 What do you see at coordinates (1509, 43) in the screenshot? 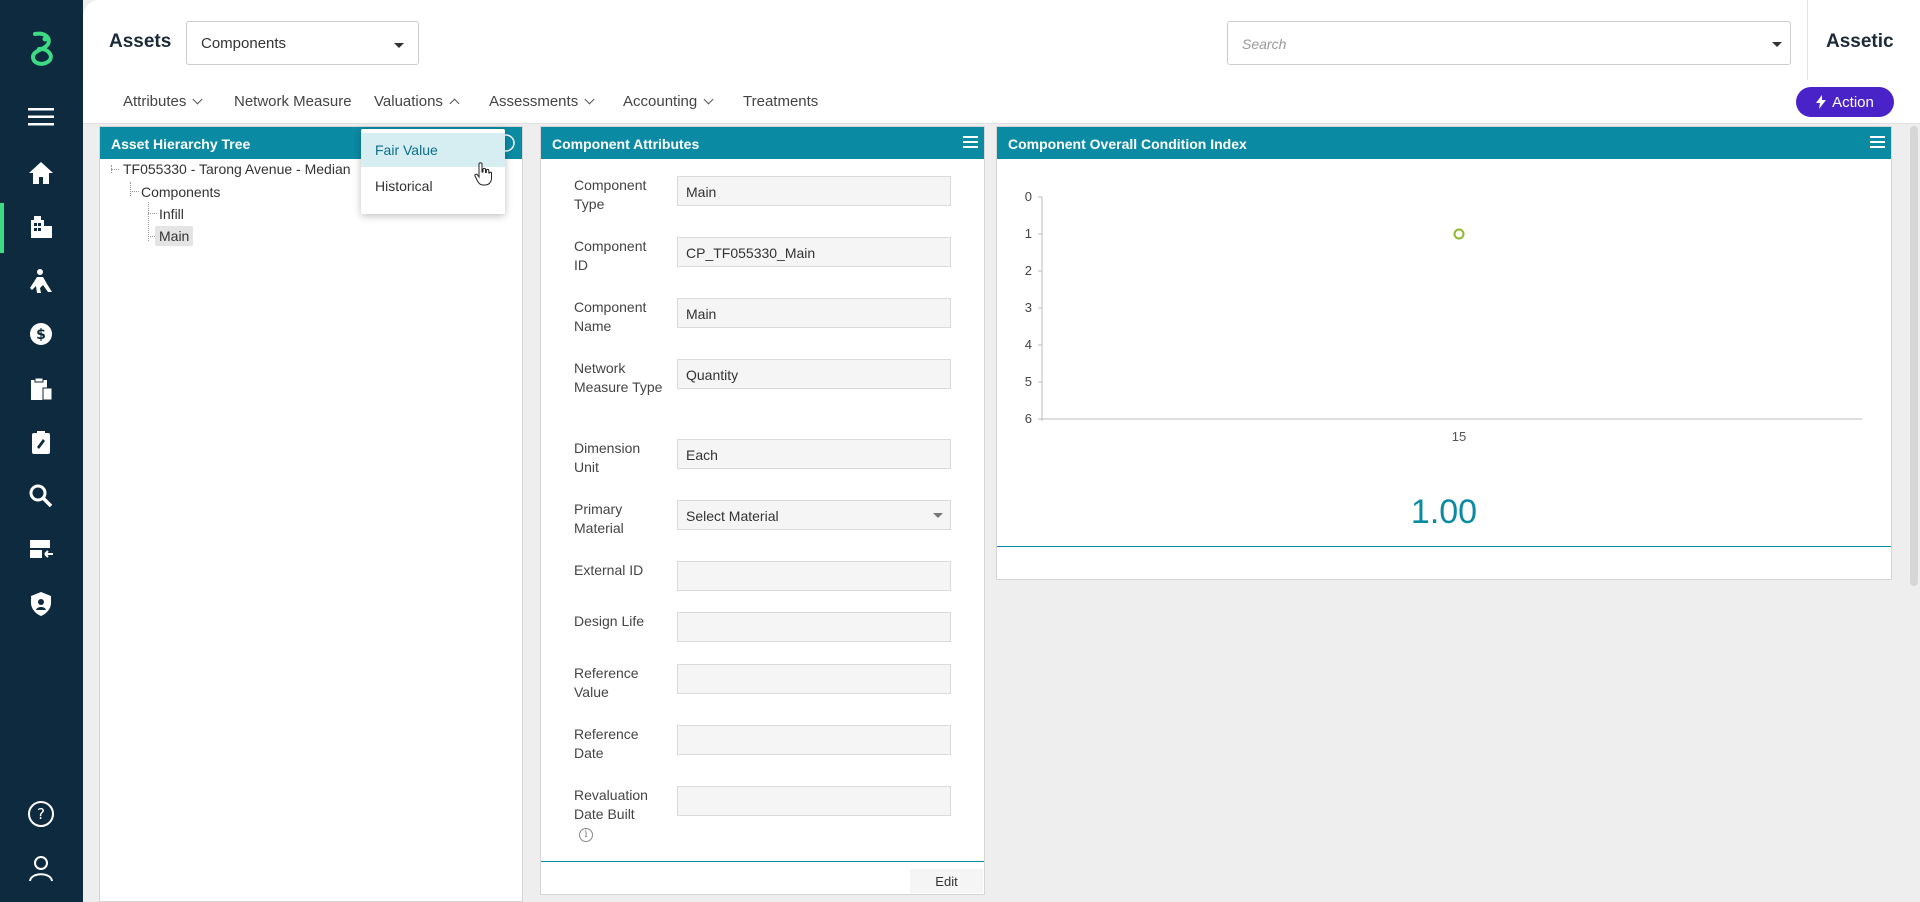
I see `search-input: Search` at bounding box center [1509, 43].